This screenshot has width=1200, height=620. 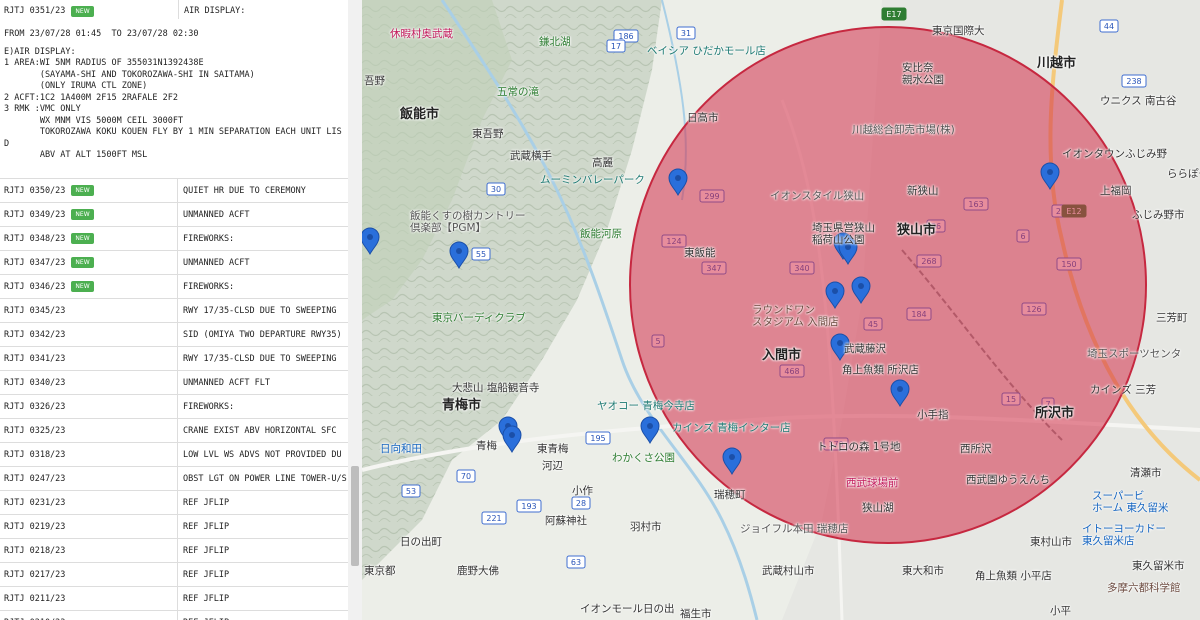 I want to click on notam-subject: QUIET HR DUE TO CEREMONY, so click(x=244, y=190).